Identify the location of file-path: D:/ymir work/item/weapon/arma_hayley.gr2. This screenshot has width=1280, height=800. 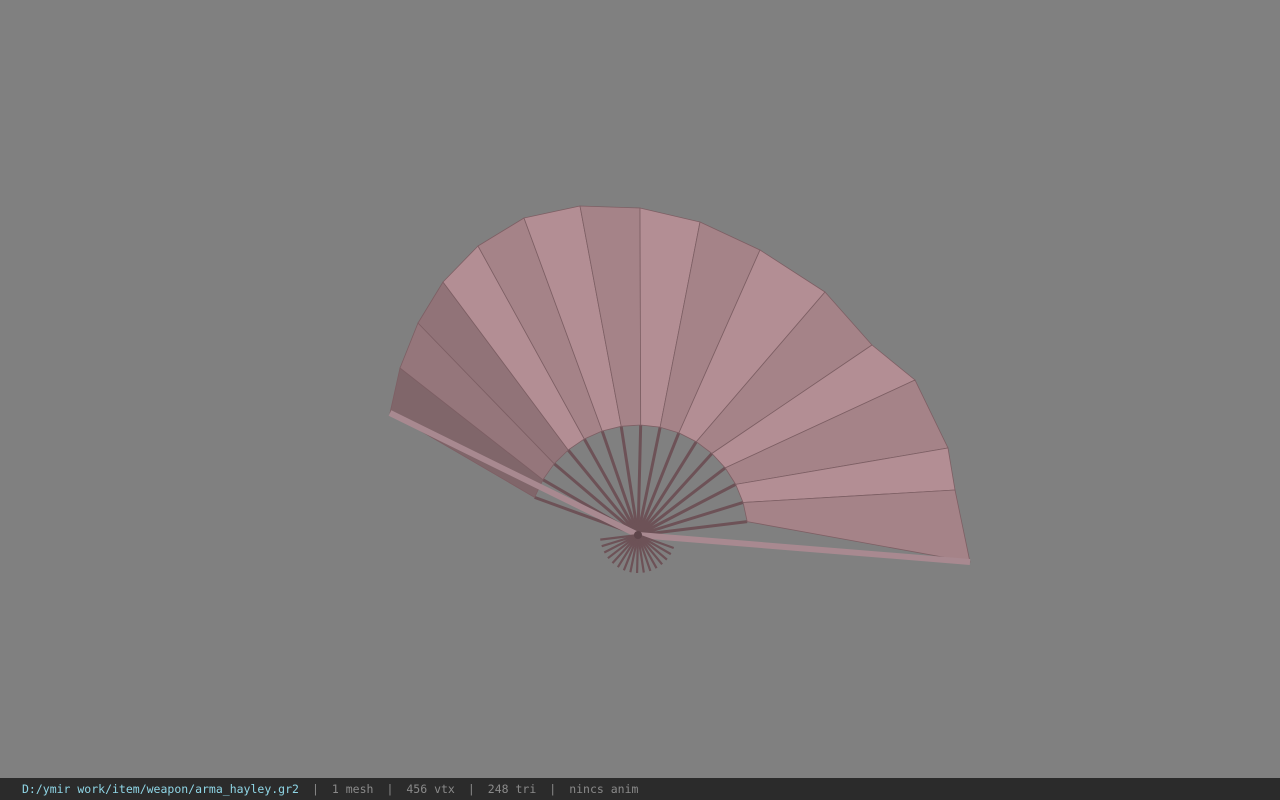
(160, 789).